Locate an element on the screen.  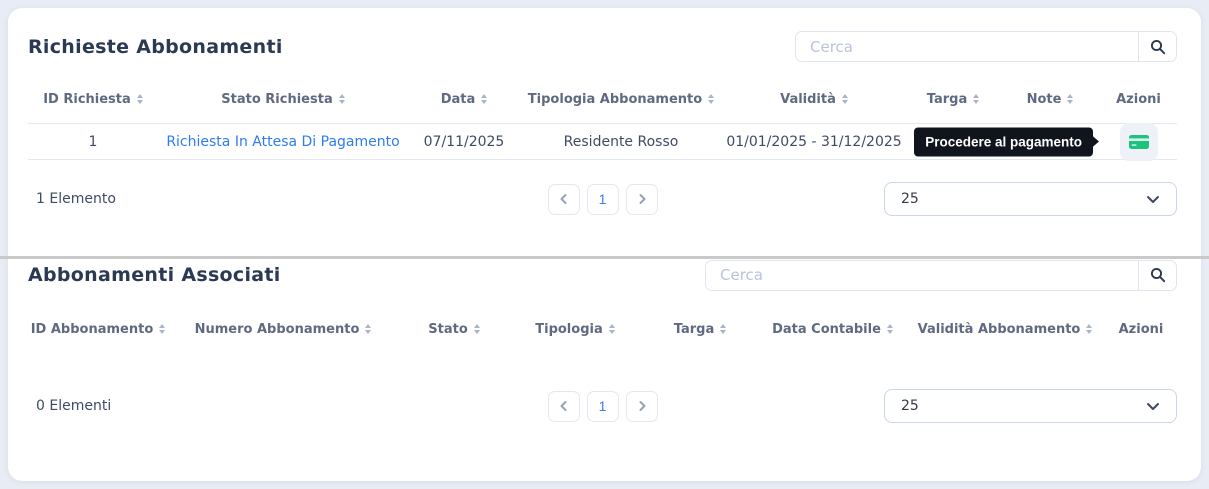
cell-id-richiesta: 1 is located at coordinates (93, 141).